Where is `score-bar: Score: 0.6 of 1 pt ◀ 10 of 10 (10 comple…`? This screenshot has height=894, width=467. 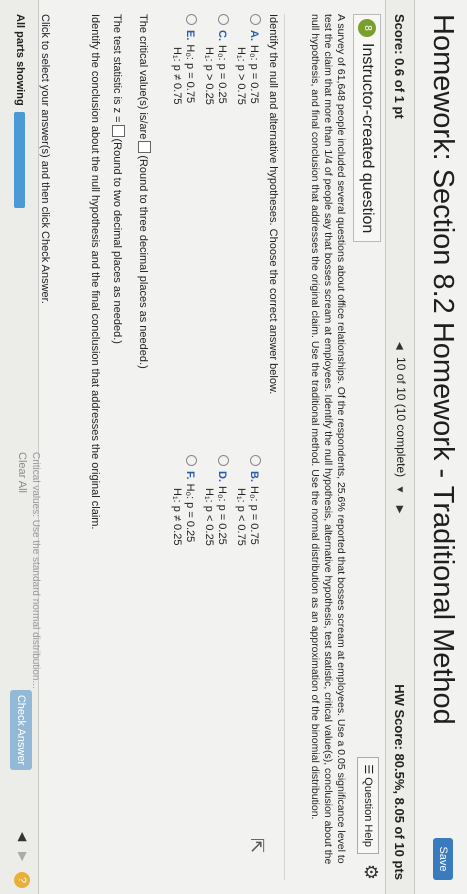 score-bar: Score: 0.6 of 1 pt ◀ 10 of 10 (10 comple… is located at coordinates (400, 447).